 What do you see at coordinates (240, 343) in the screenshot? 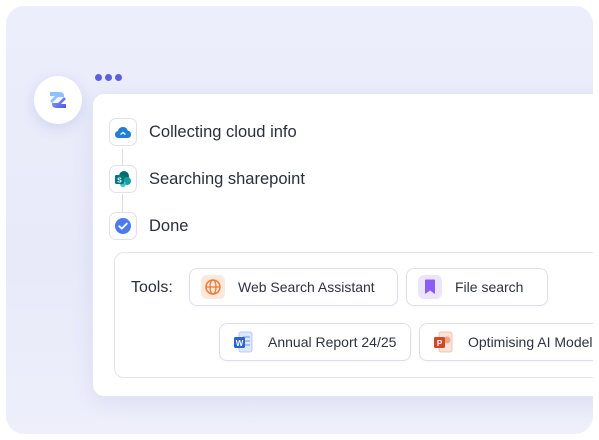
I see `svg-text: W` at bounding box center [240, 343].